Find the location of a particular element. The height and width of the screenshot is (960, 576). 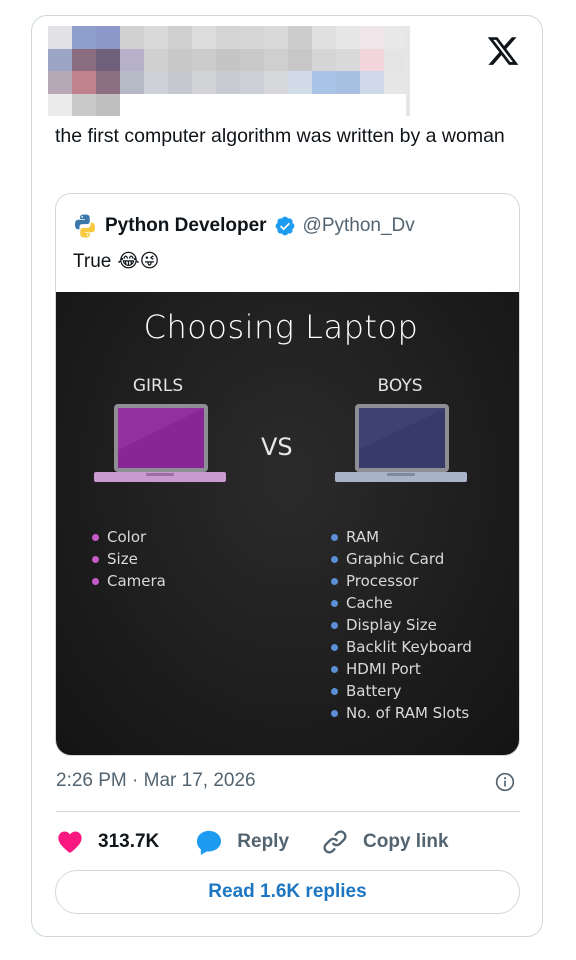

girls-item: Camera is located at coordinates (129, 581).